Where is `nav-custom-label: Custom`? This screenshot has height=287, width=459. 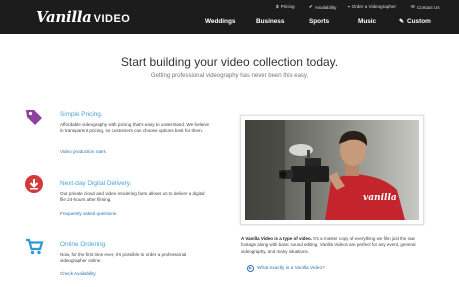
nav-custom-label: Custom is located at coordinates (419, 21).